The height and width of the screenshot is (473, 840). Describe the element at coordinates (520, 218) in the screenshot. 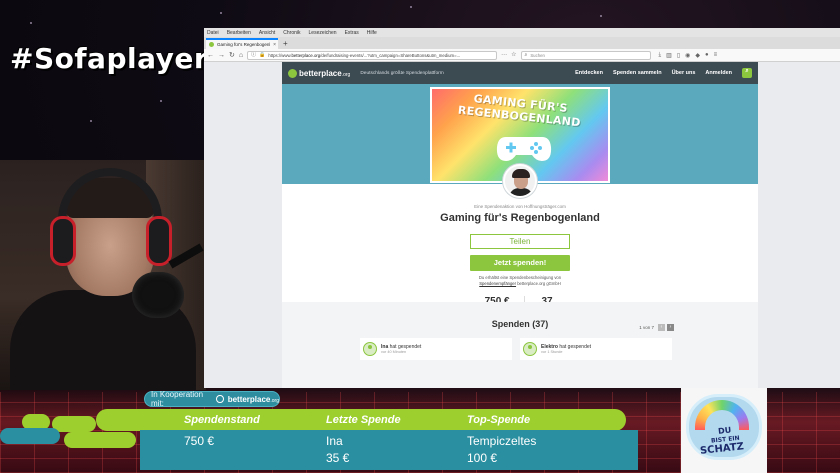

I see `campaign-title: Gaming für's Regenbogenland` at that location.